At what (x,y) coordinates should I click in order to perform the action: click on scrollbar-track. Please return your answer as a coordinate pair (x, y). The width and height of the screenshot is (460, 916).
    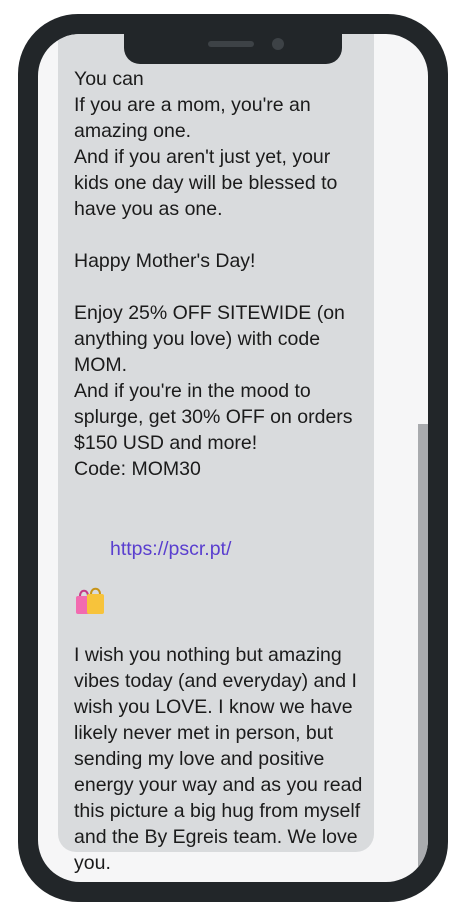
    Looking at the image, I should click on (423, 458).